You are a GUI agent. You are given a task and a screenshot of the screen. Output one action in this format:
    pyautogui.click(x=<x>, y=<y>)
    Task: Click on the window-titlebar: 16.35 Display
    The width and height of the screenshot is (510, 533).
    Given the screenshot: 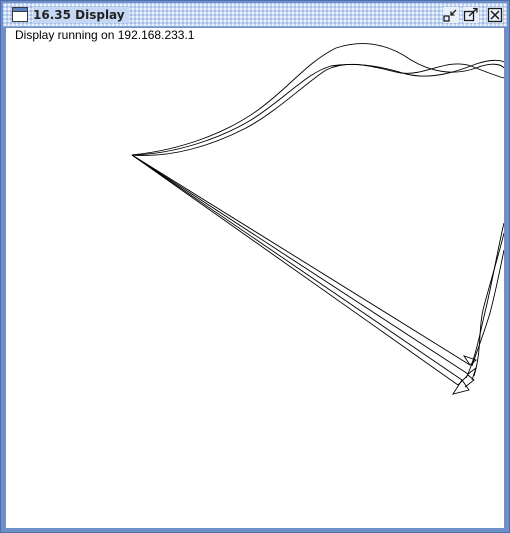 What is the action you would take?
    pyautogui.click(x=255, y=15)
    